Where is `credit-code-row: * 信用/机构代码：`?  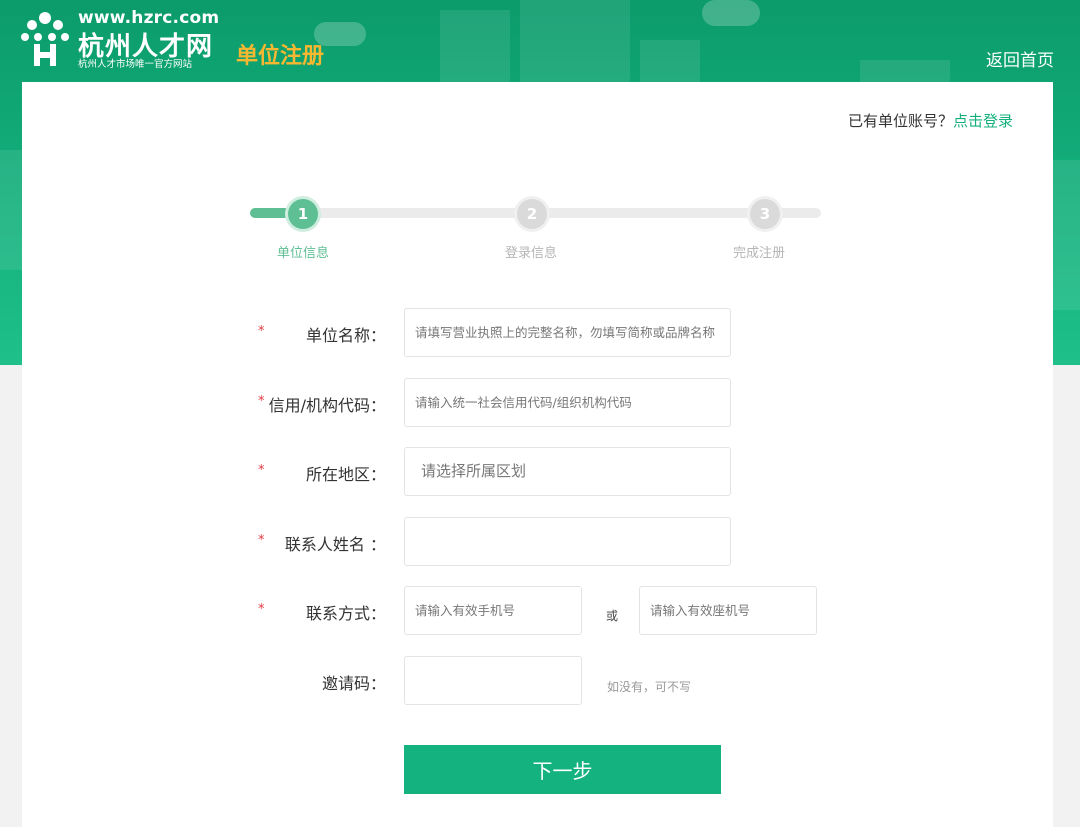
credit-code-row: * 信用/机构代码： is located at coordinates (537, 403).